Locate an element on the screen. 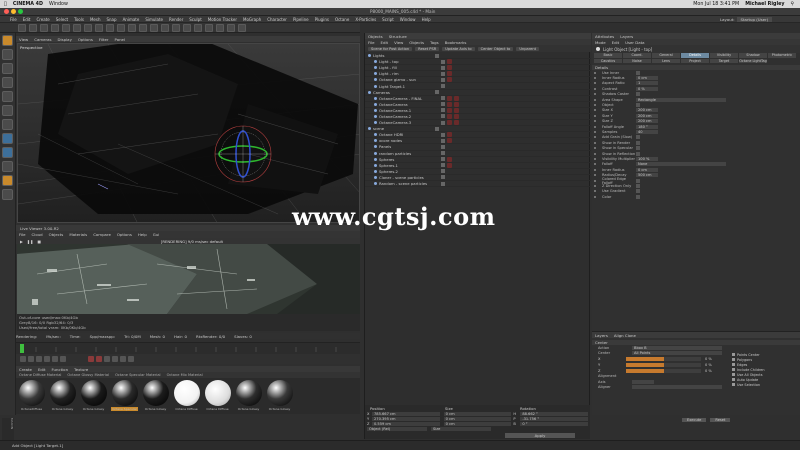  keyframe-icon is located at coordinates (107, 359).